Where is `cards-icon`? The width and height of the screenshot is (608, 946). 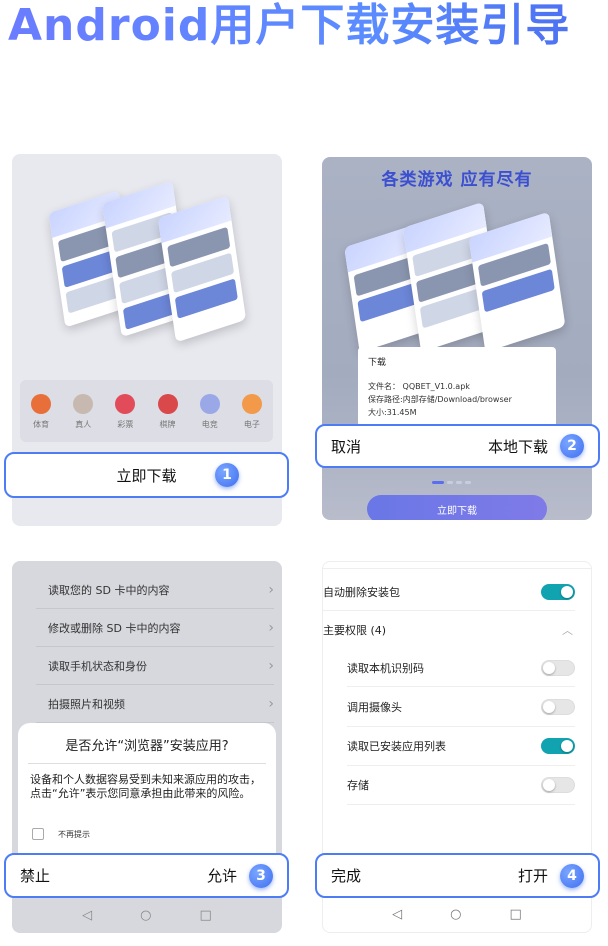 cards-icon is located at coordinates (167, 404).